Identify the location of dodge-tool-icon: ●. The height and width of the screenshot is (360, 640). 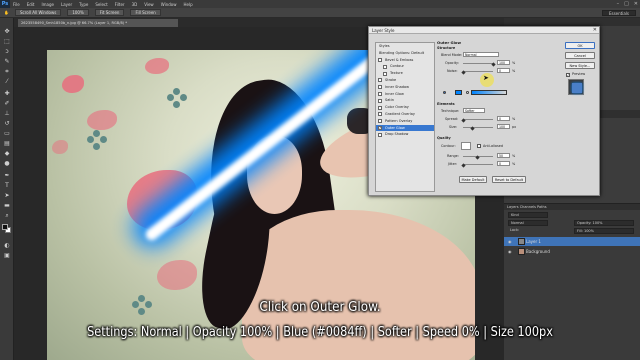
(7, 163).